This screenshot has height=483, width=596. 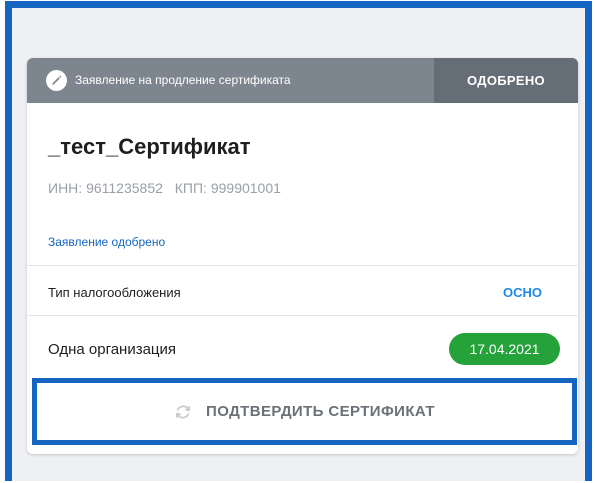 I want to click on confirm-certificate-button: ПОДТВЕРДИТЬ СЕРТИФИКАТ, so click(x=304, y=411).